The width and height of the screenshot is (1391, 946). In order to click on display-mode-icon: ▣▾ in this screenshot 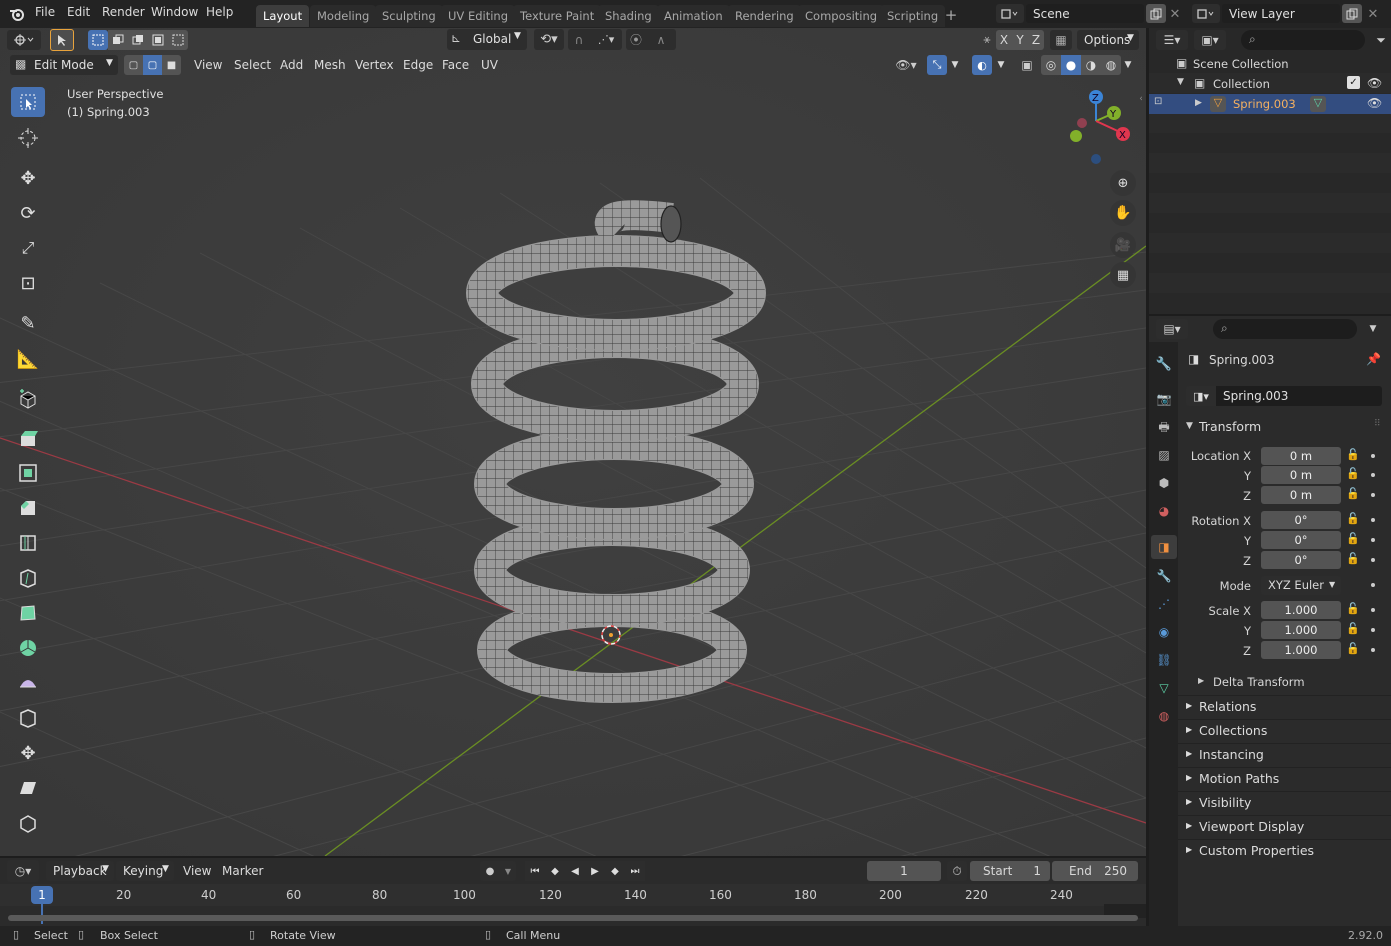, I will do `click(1210, 40)`.